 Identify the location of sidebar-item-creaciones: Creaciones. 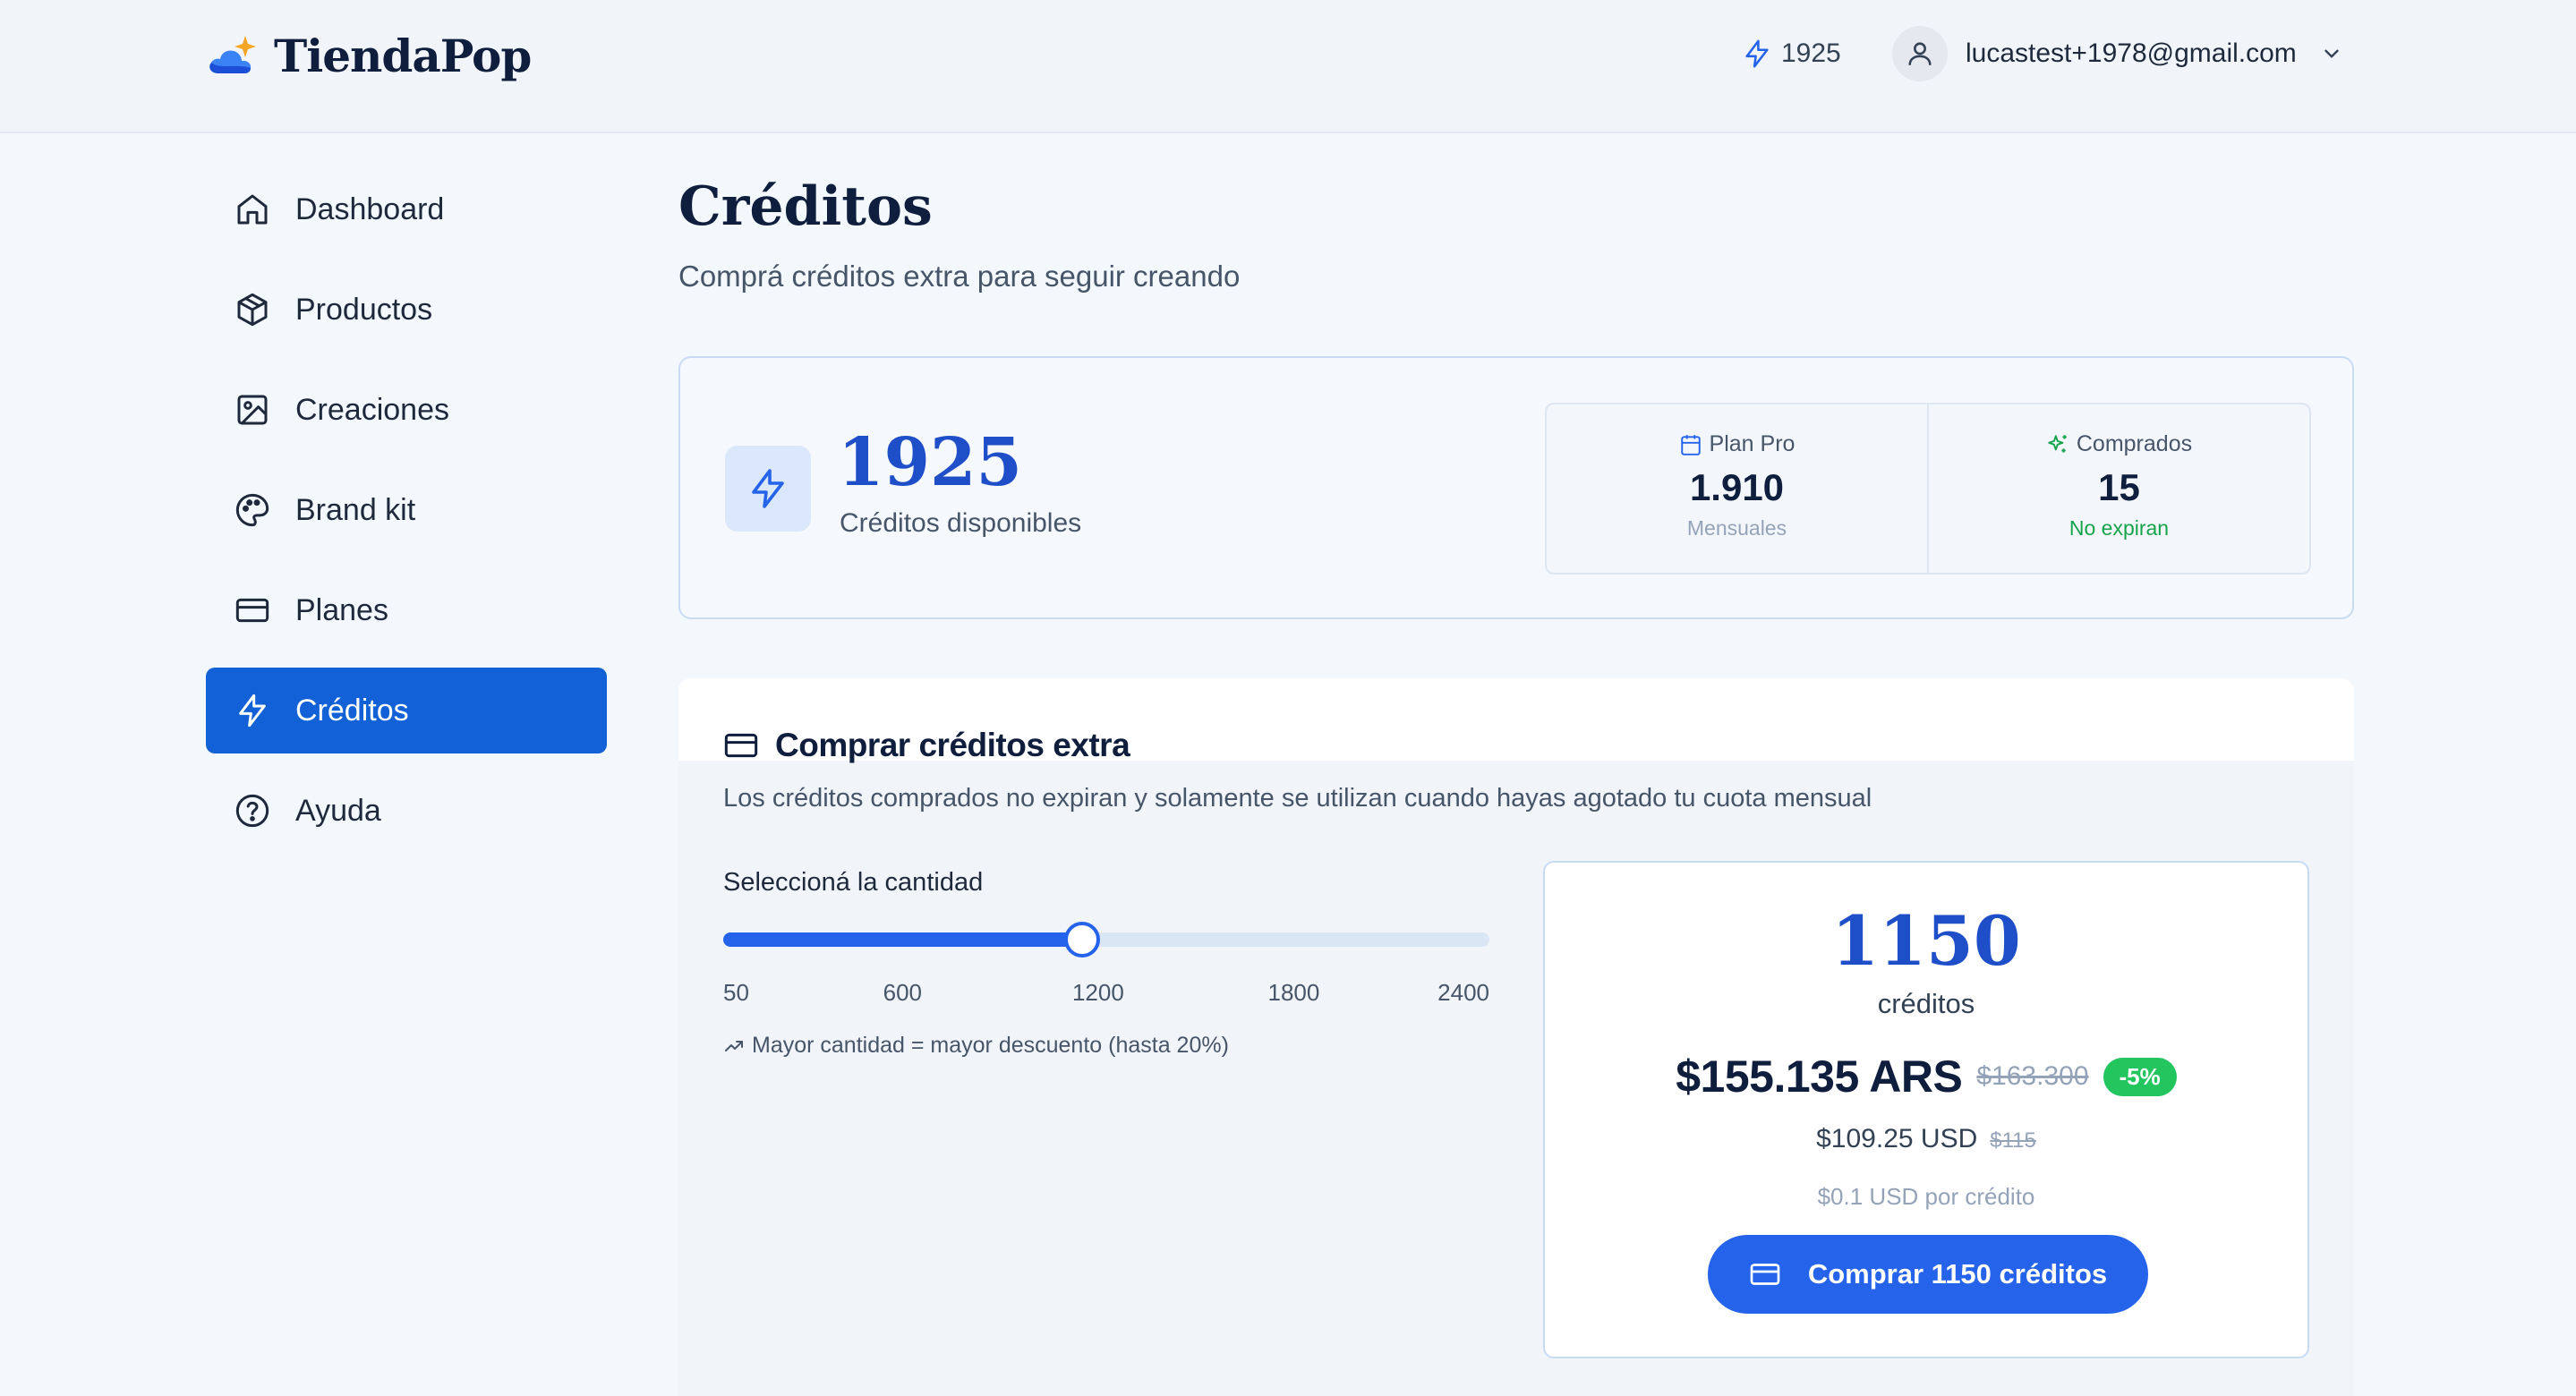
(406, 410).